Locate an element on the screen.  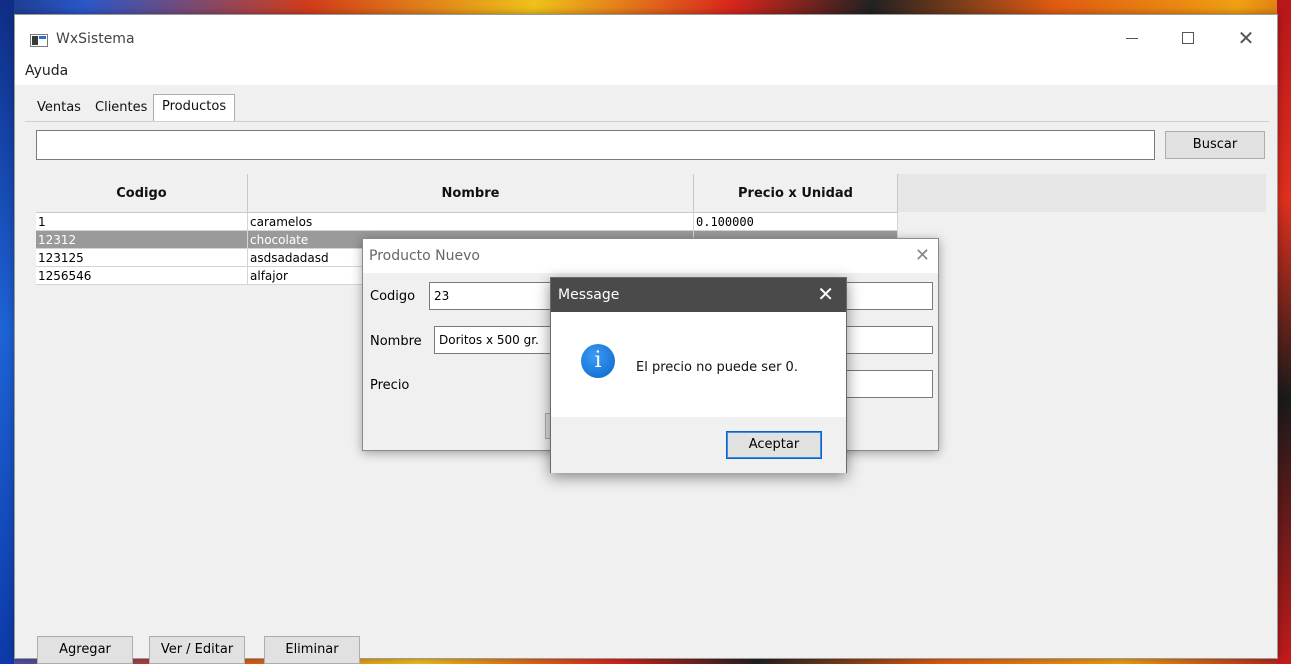
message-text: El precio no puede ser 0. is located at coordinates (717, 367).